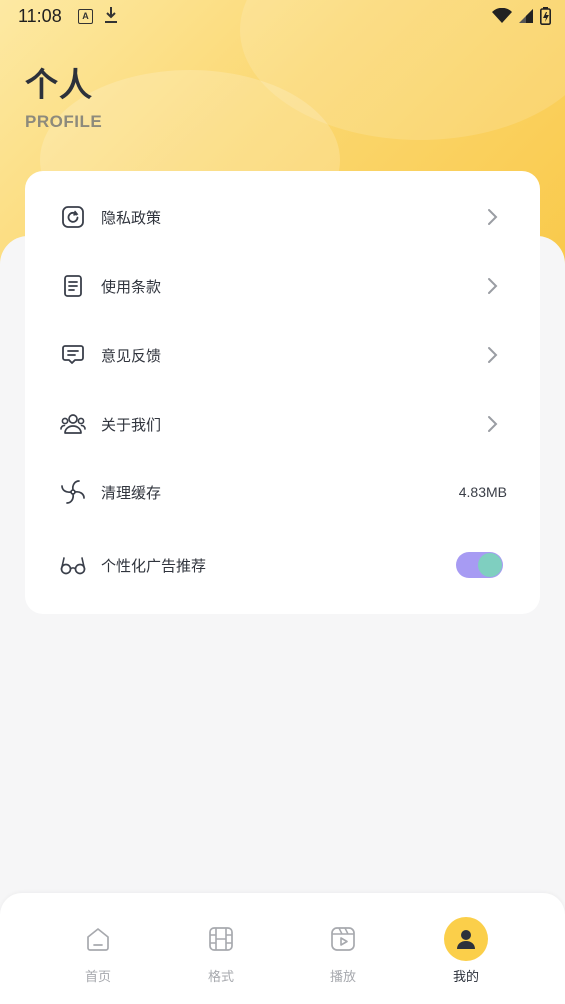 This screenshot has width=565, height=1004. What do you see at coordinates (131, 356) in the screenshot?
I see `menu-item-label: 意见反馈` at bounding box center [131, 356].